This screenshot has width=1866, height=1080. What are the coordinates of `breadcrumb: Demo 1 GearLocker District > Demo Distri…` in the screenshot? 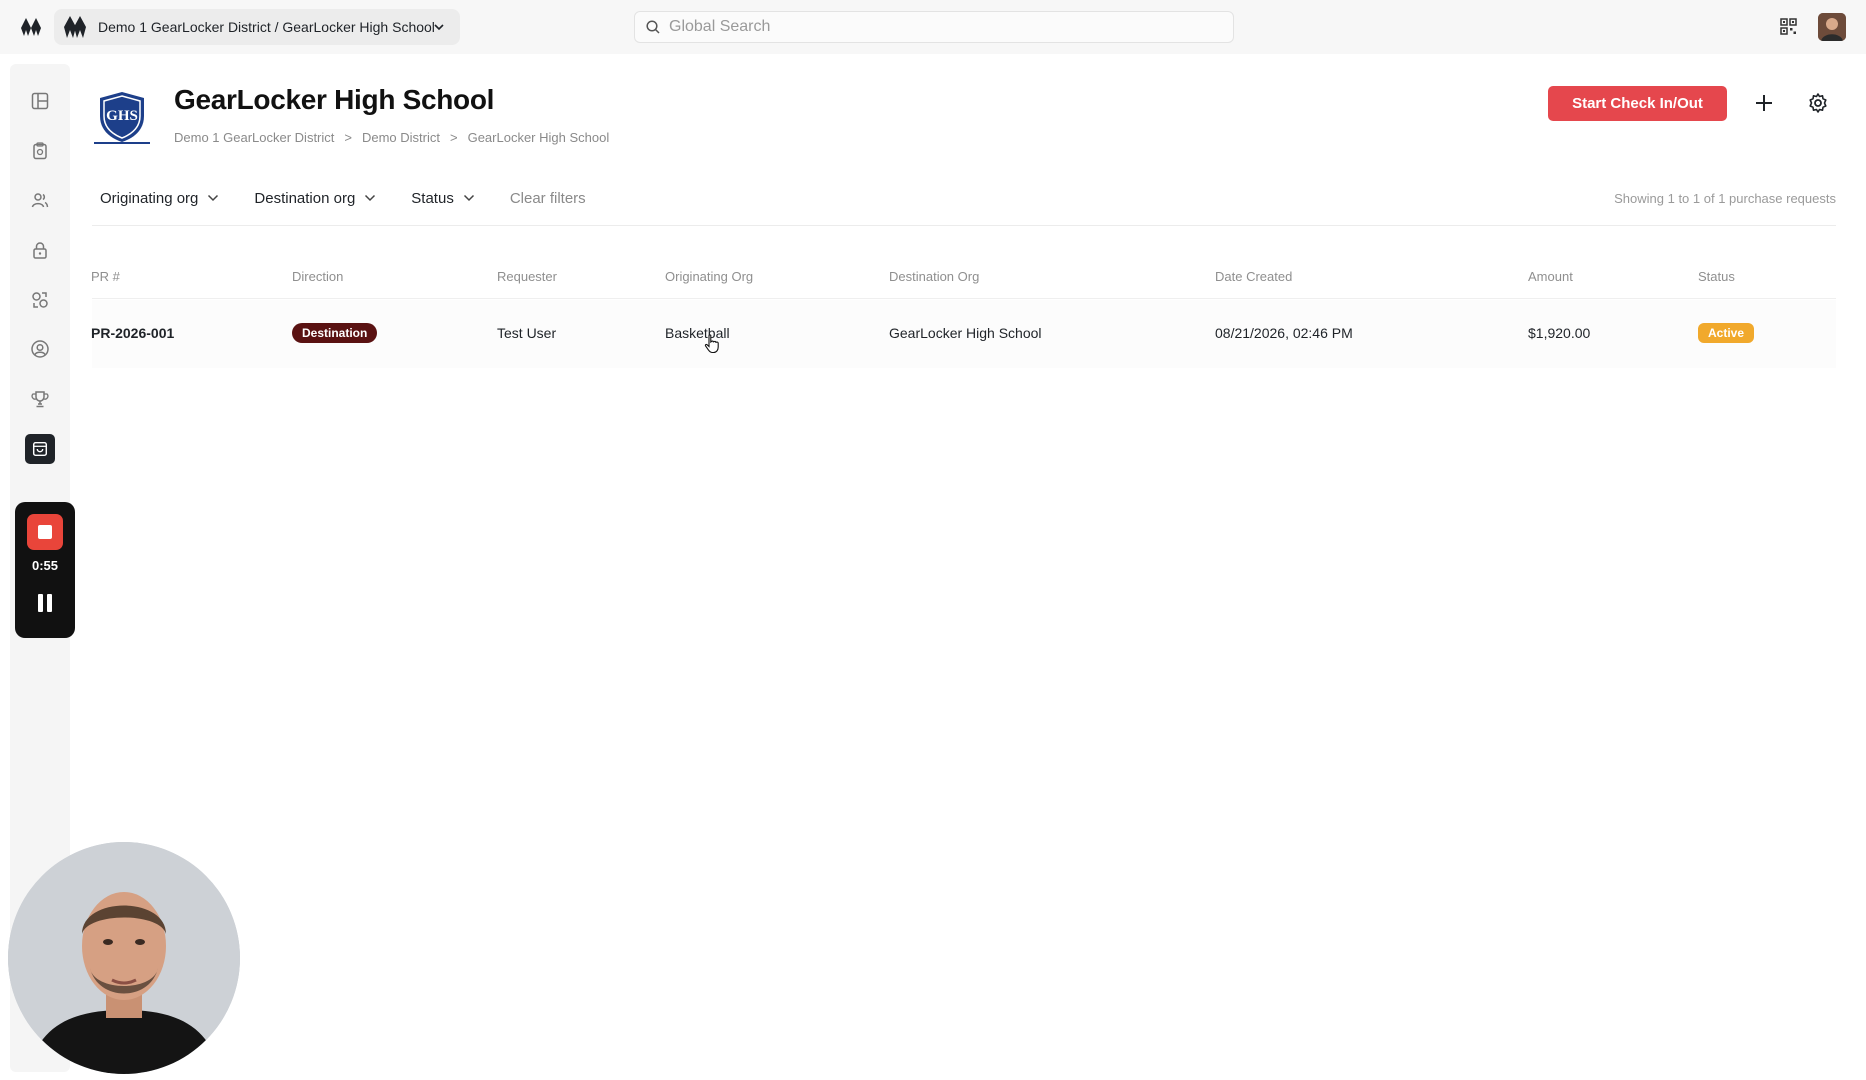 It's located at (391, 137).